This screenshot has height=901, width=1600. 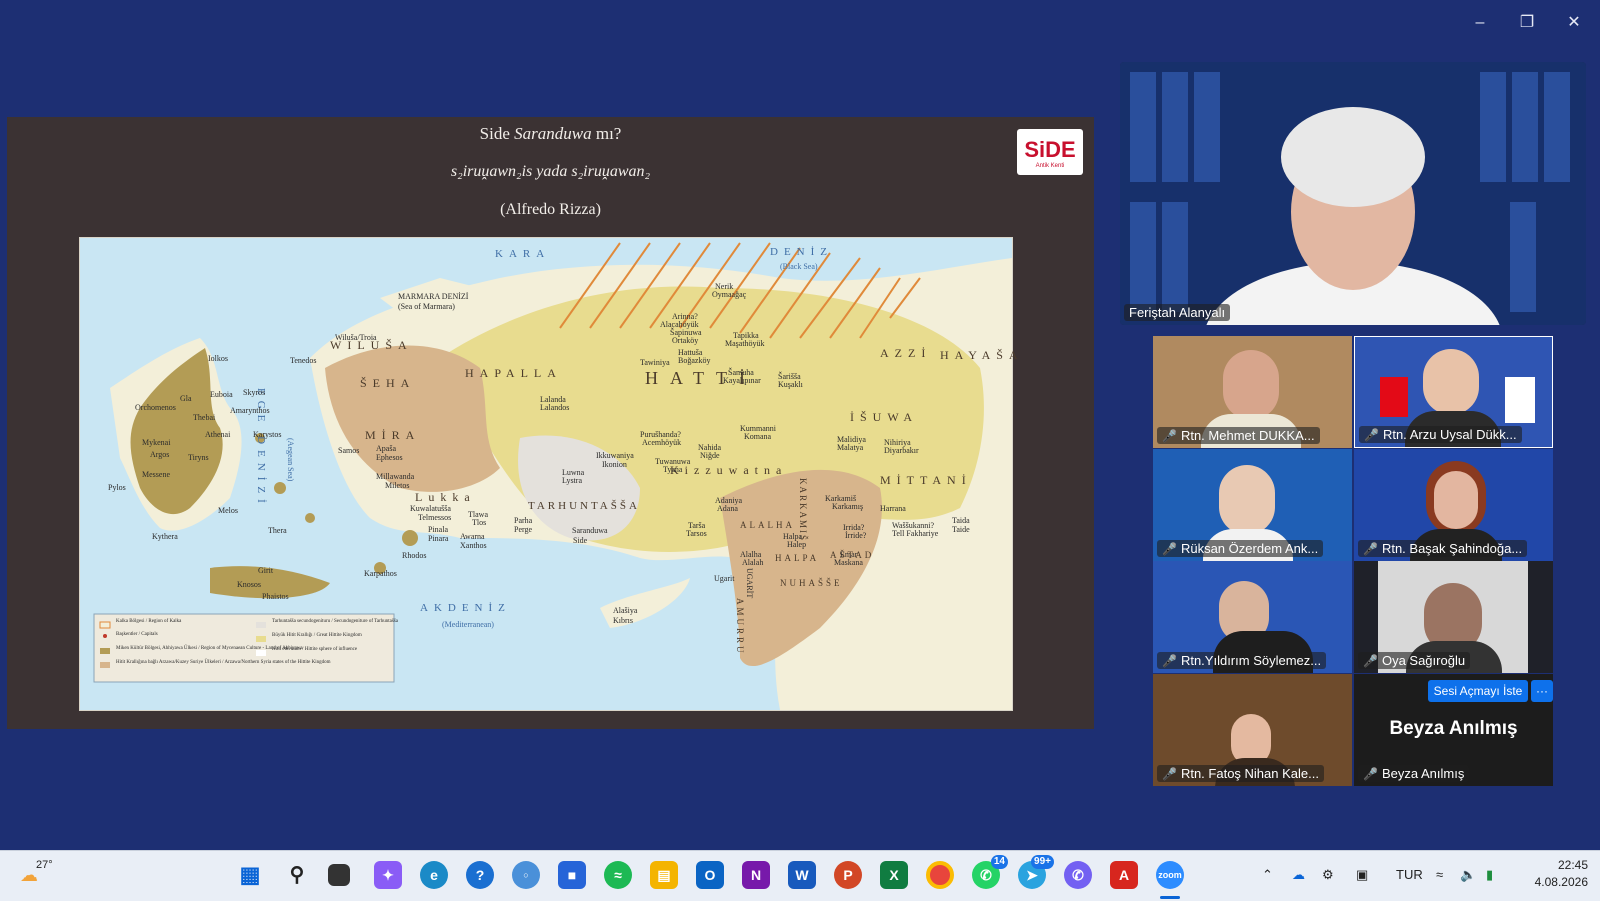 I want to click on map-city-orchomenos: Orchomenos, so click(x=155, y=407).